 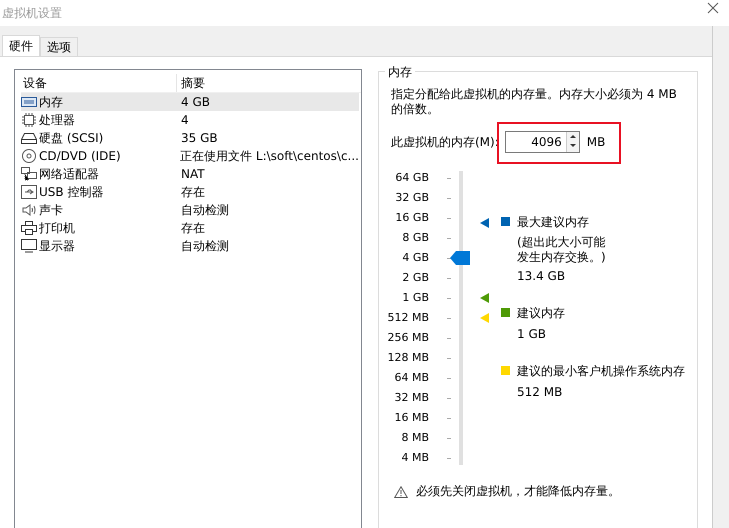 What do you see at coordinates (411, 378) in the screenshot?
I see `scale-label: 64 MB` at bounding box center [411, 378].